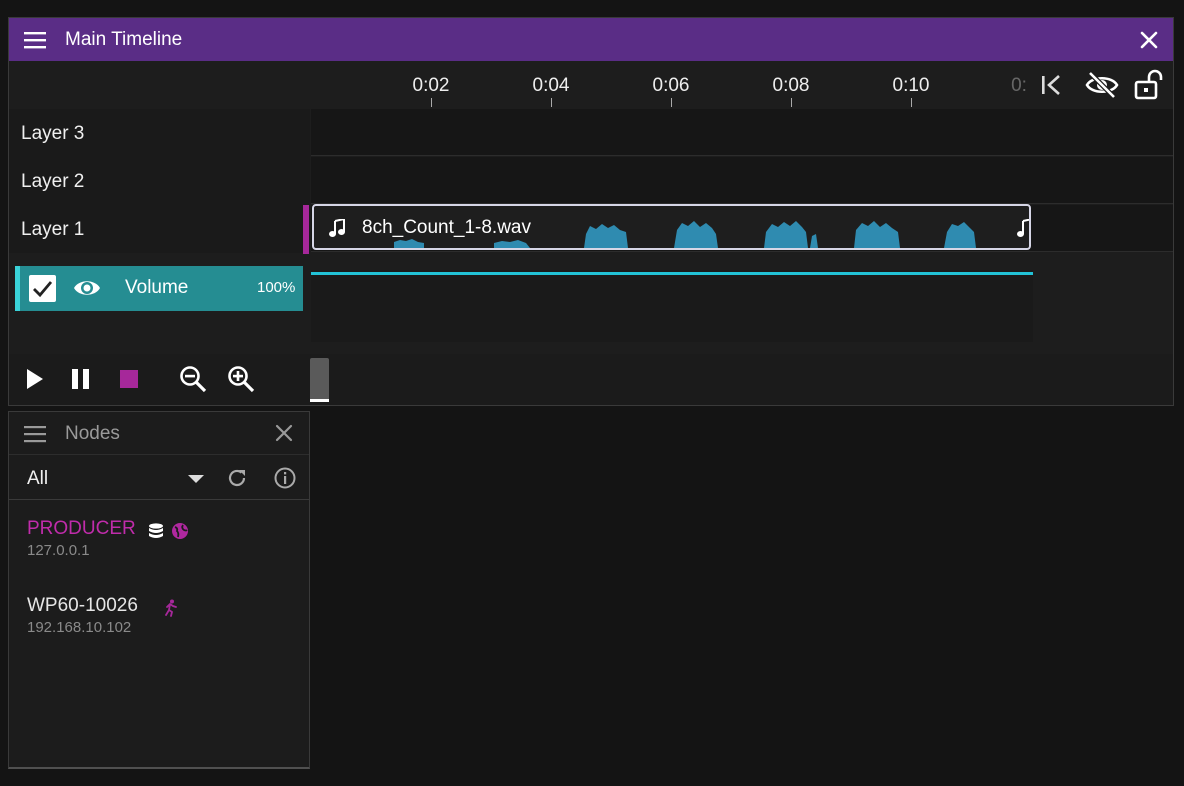 The image size is (1184, 786). I want to click on zoom-in-icon, so click(241, 379).